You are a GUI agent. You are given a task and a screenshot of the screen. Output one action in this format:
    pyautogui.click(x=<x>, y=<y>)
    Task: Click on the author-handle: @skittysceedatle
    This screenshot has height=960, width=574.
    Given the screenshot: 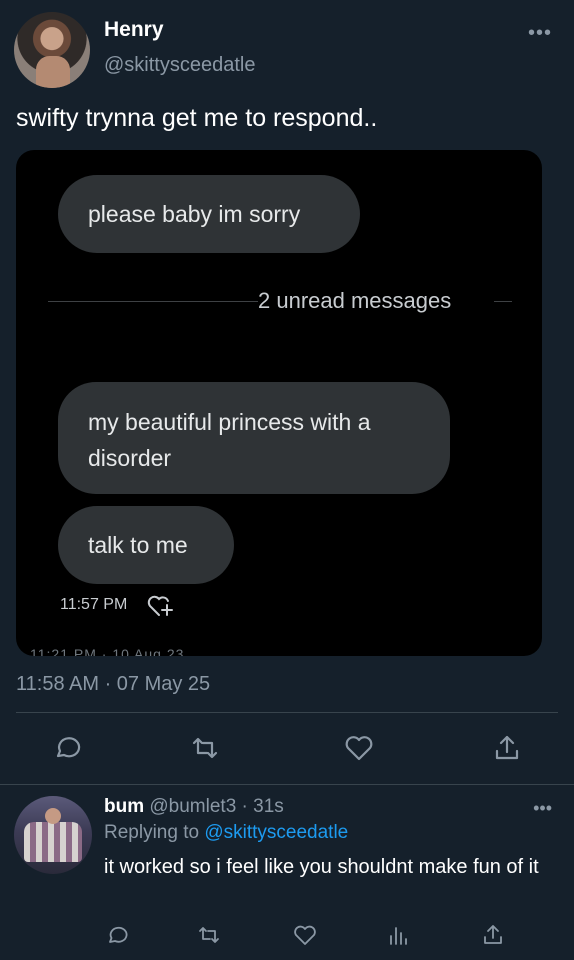 What is the action you would take?
    pyautogui.click(x=179, y=65)
    